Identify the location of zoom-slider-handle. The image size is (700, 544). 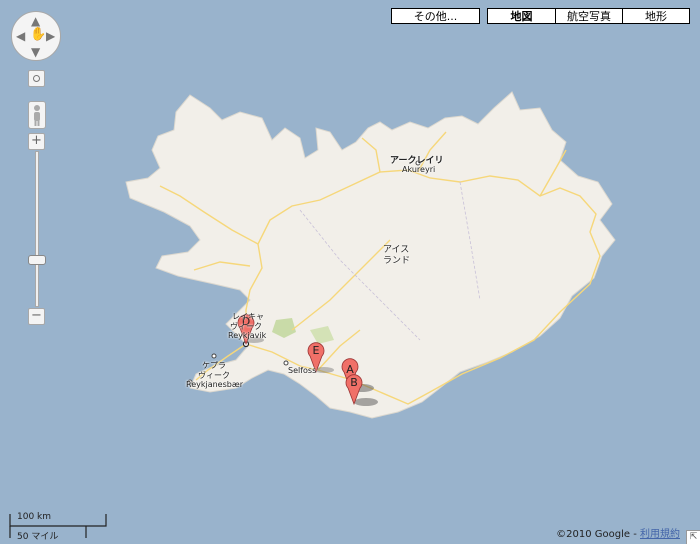
(37, 260).